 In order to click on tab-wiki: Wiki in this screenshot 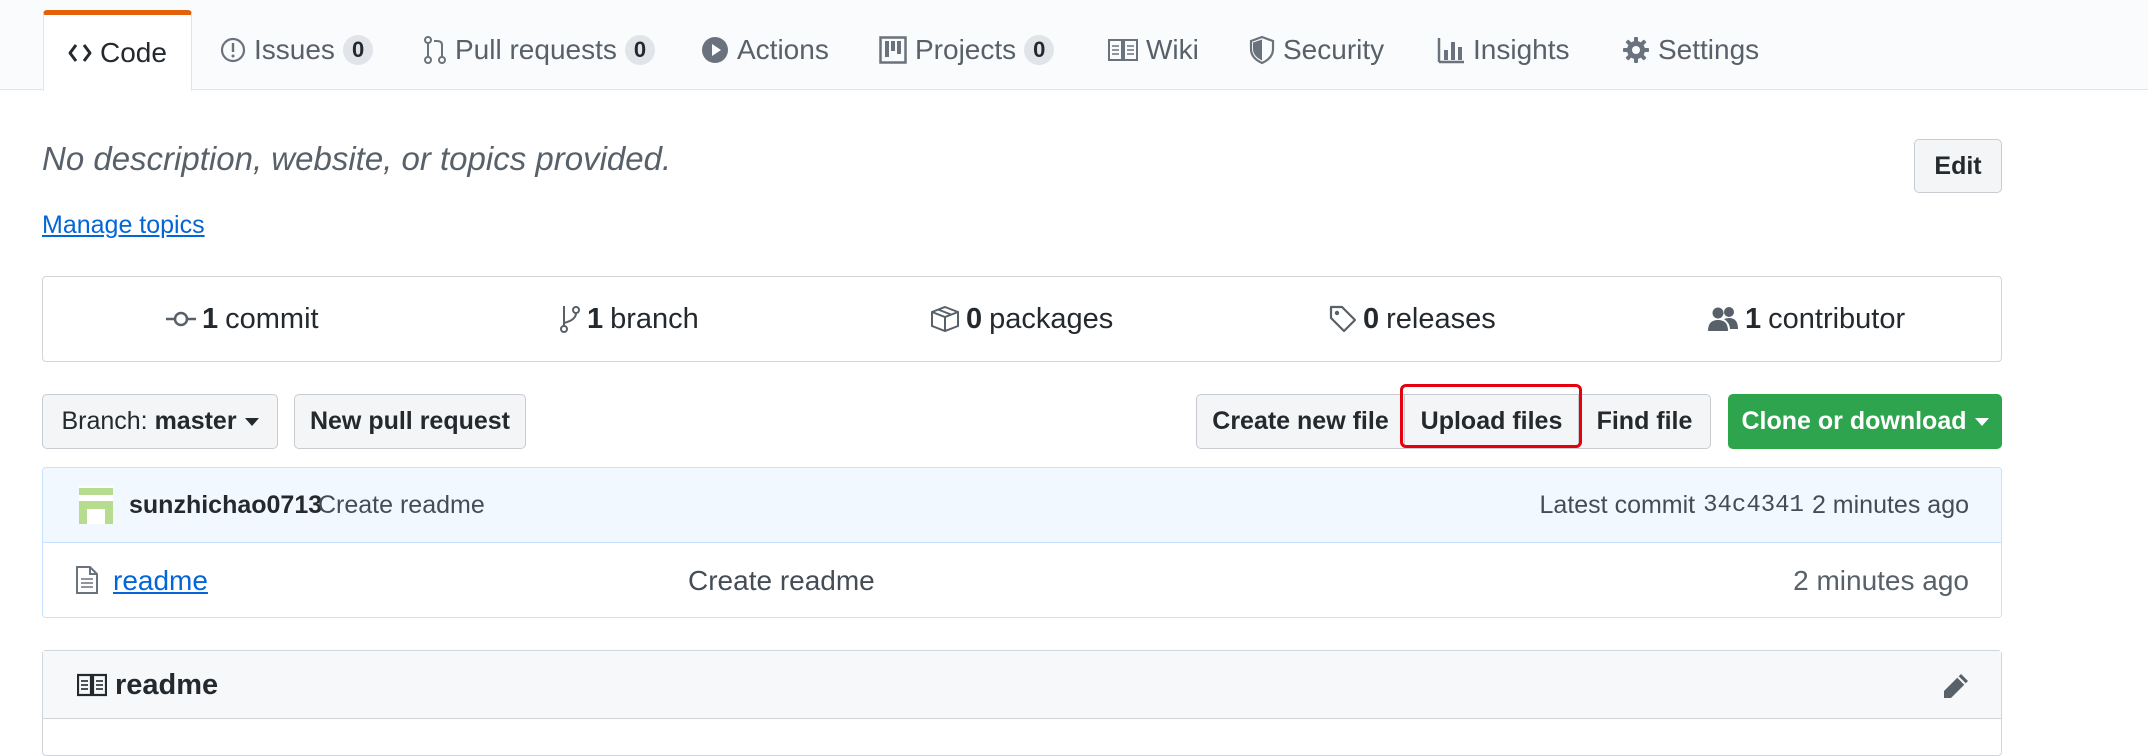, I will do `click(1153, 50)`.